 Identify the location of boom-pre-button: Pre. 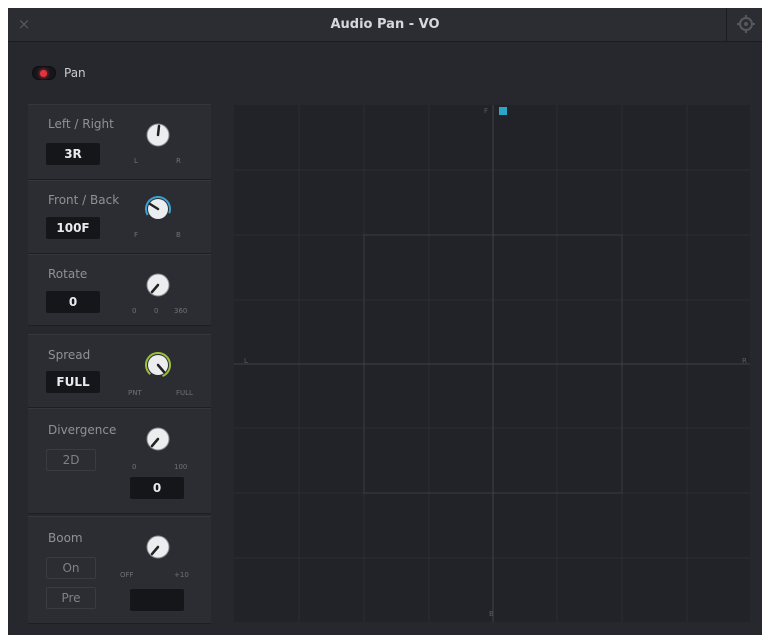
(71, 598).